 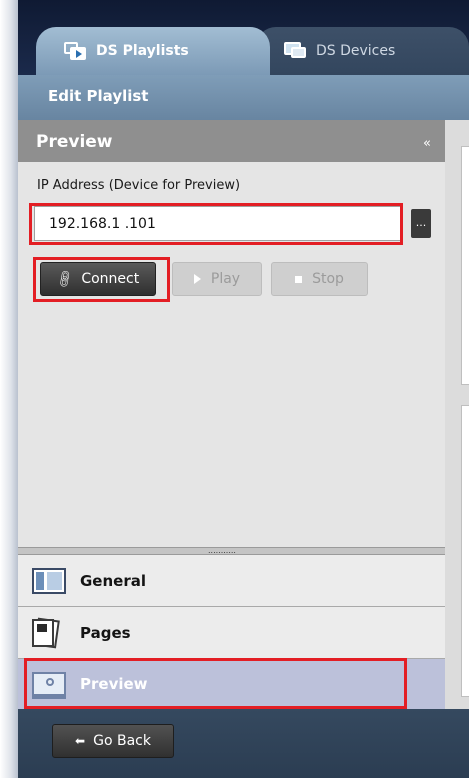 What do you see at coordinates (139, 185) in the screenshot?
I see `ip-address-label: IP Address (Device for Preview)` at bounding box center [139, 185].